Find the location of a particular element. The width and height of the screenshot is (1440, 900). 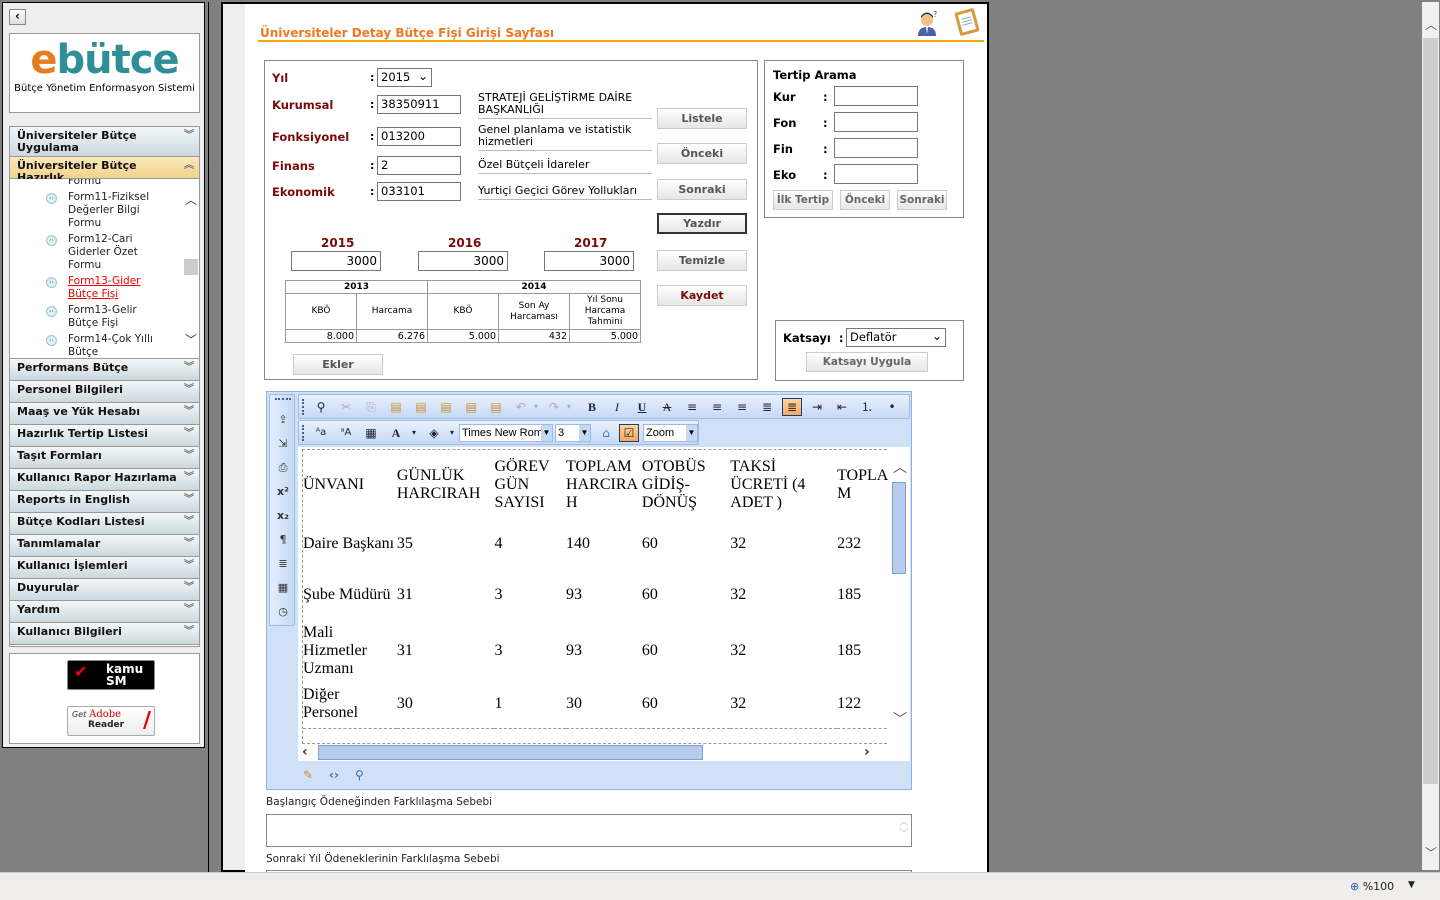

track-changes-icon: ☑ is located at coordinates (629, 433).